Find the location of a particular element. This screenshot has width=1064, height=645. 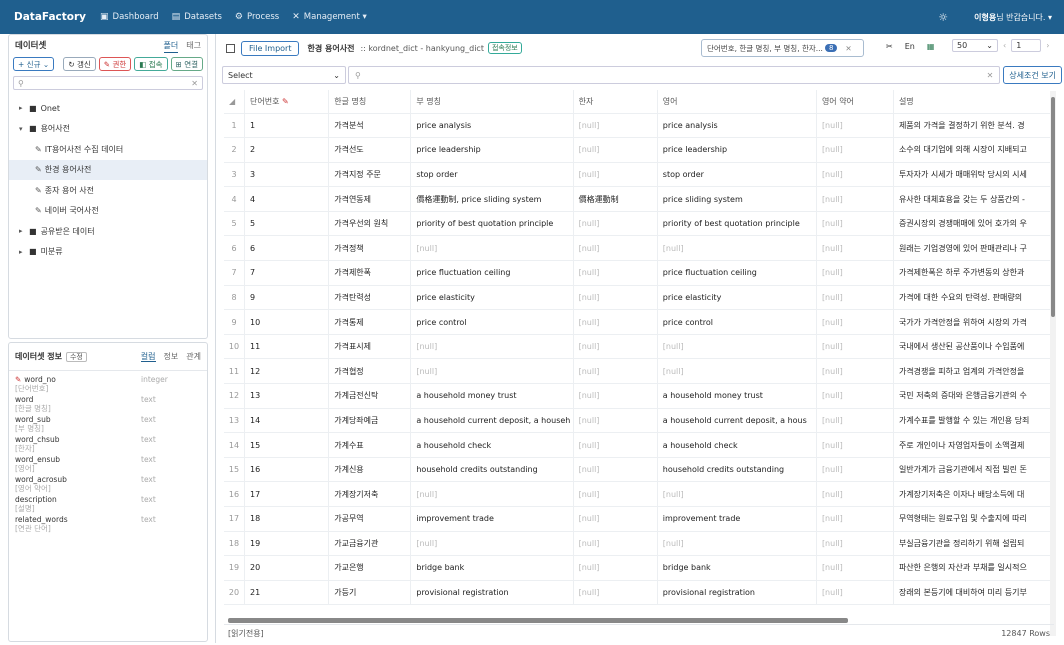

table-cell: 가계수표 is located at coordinates (370, 445).